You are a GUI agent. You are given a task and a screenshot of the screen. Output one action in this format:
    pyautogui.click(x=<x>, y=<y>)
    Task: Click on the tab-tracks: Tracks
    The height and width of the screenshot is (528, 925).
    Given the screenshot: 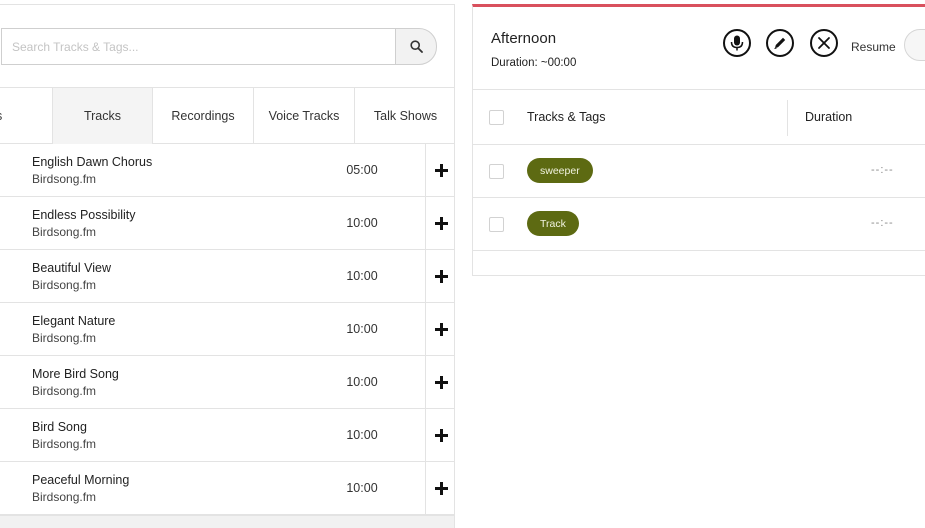 What is the action you would take?
    pyautogui.click(x=103, y=116)
    